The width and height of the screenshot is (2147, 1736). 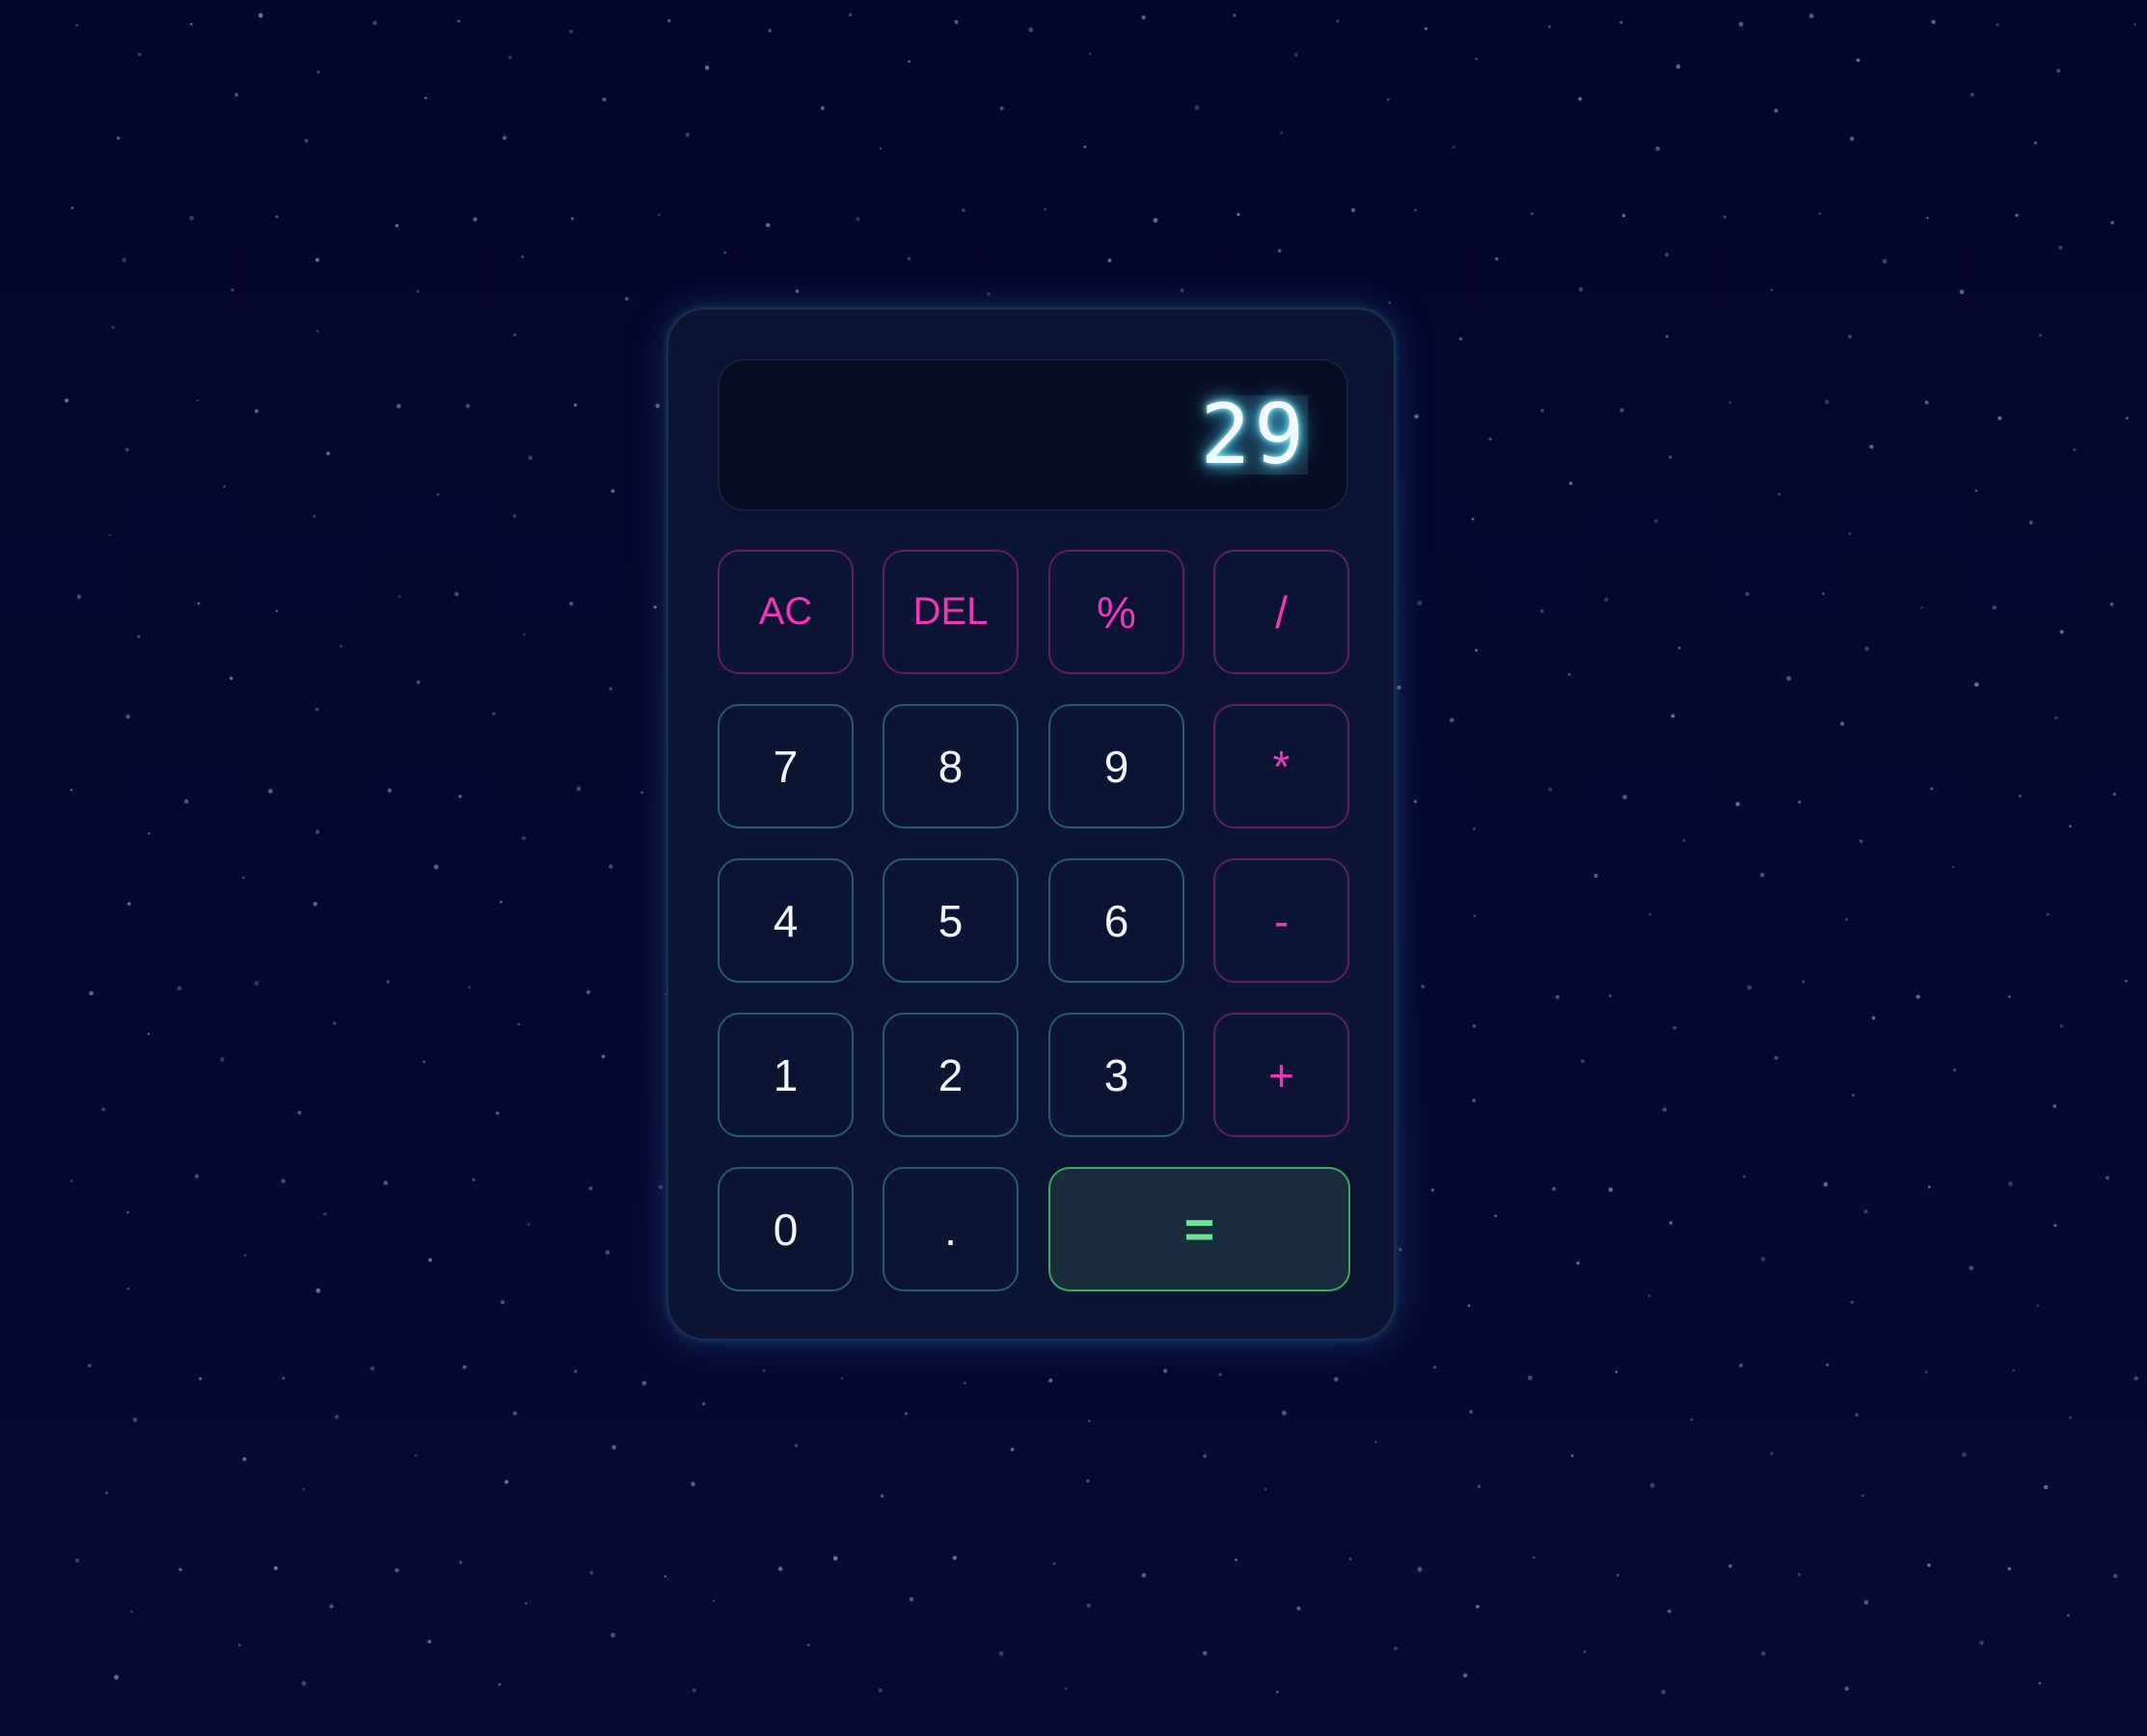 I want to click on display-panel: 29, so click(x=1033, y=435).